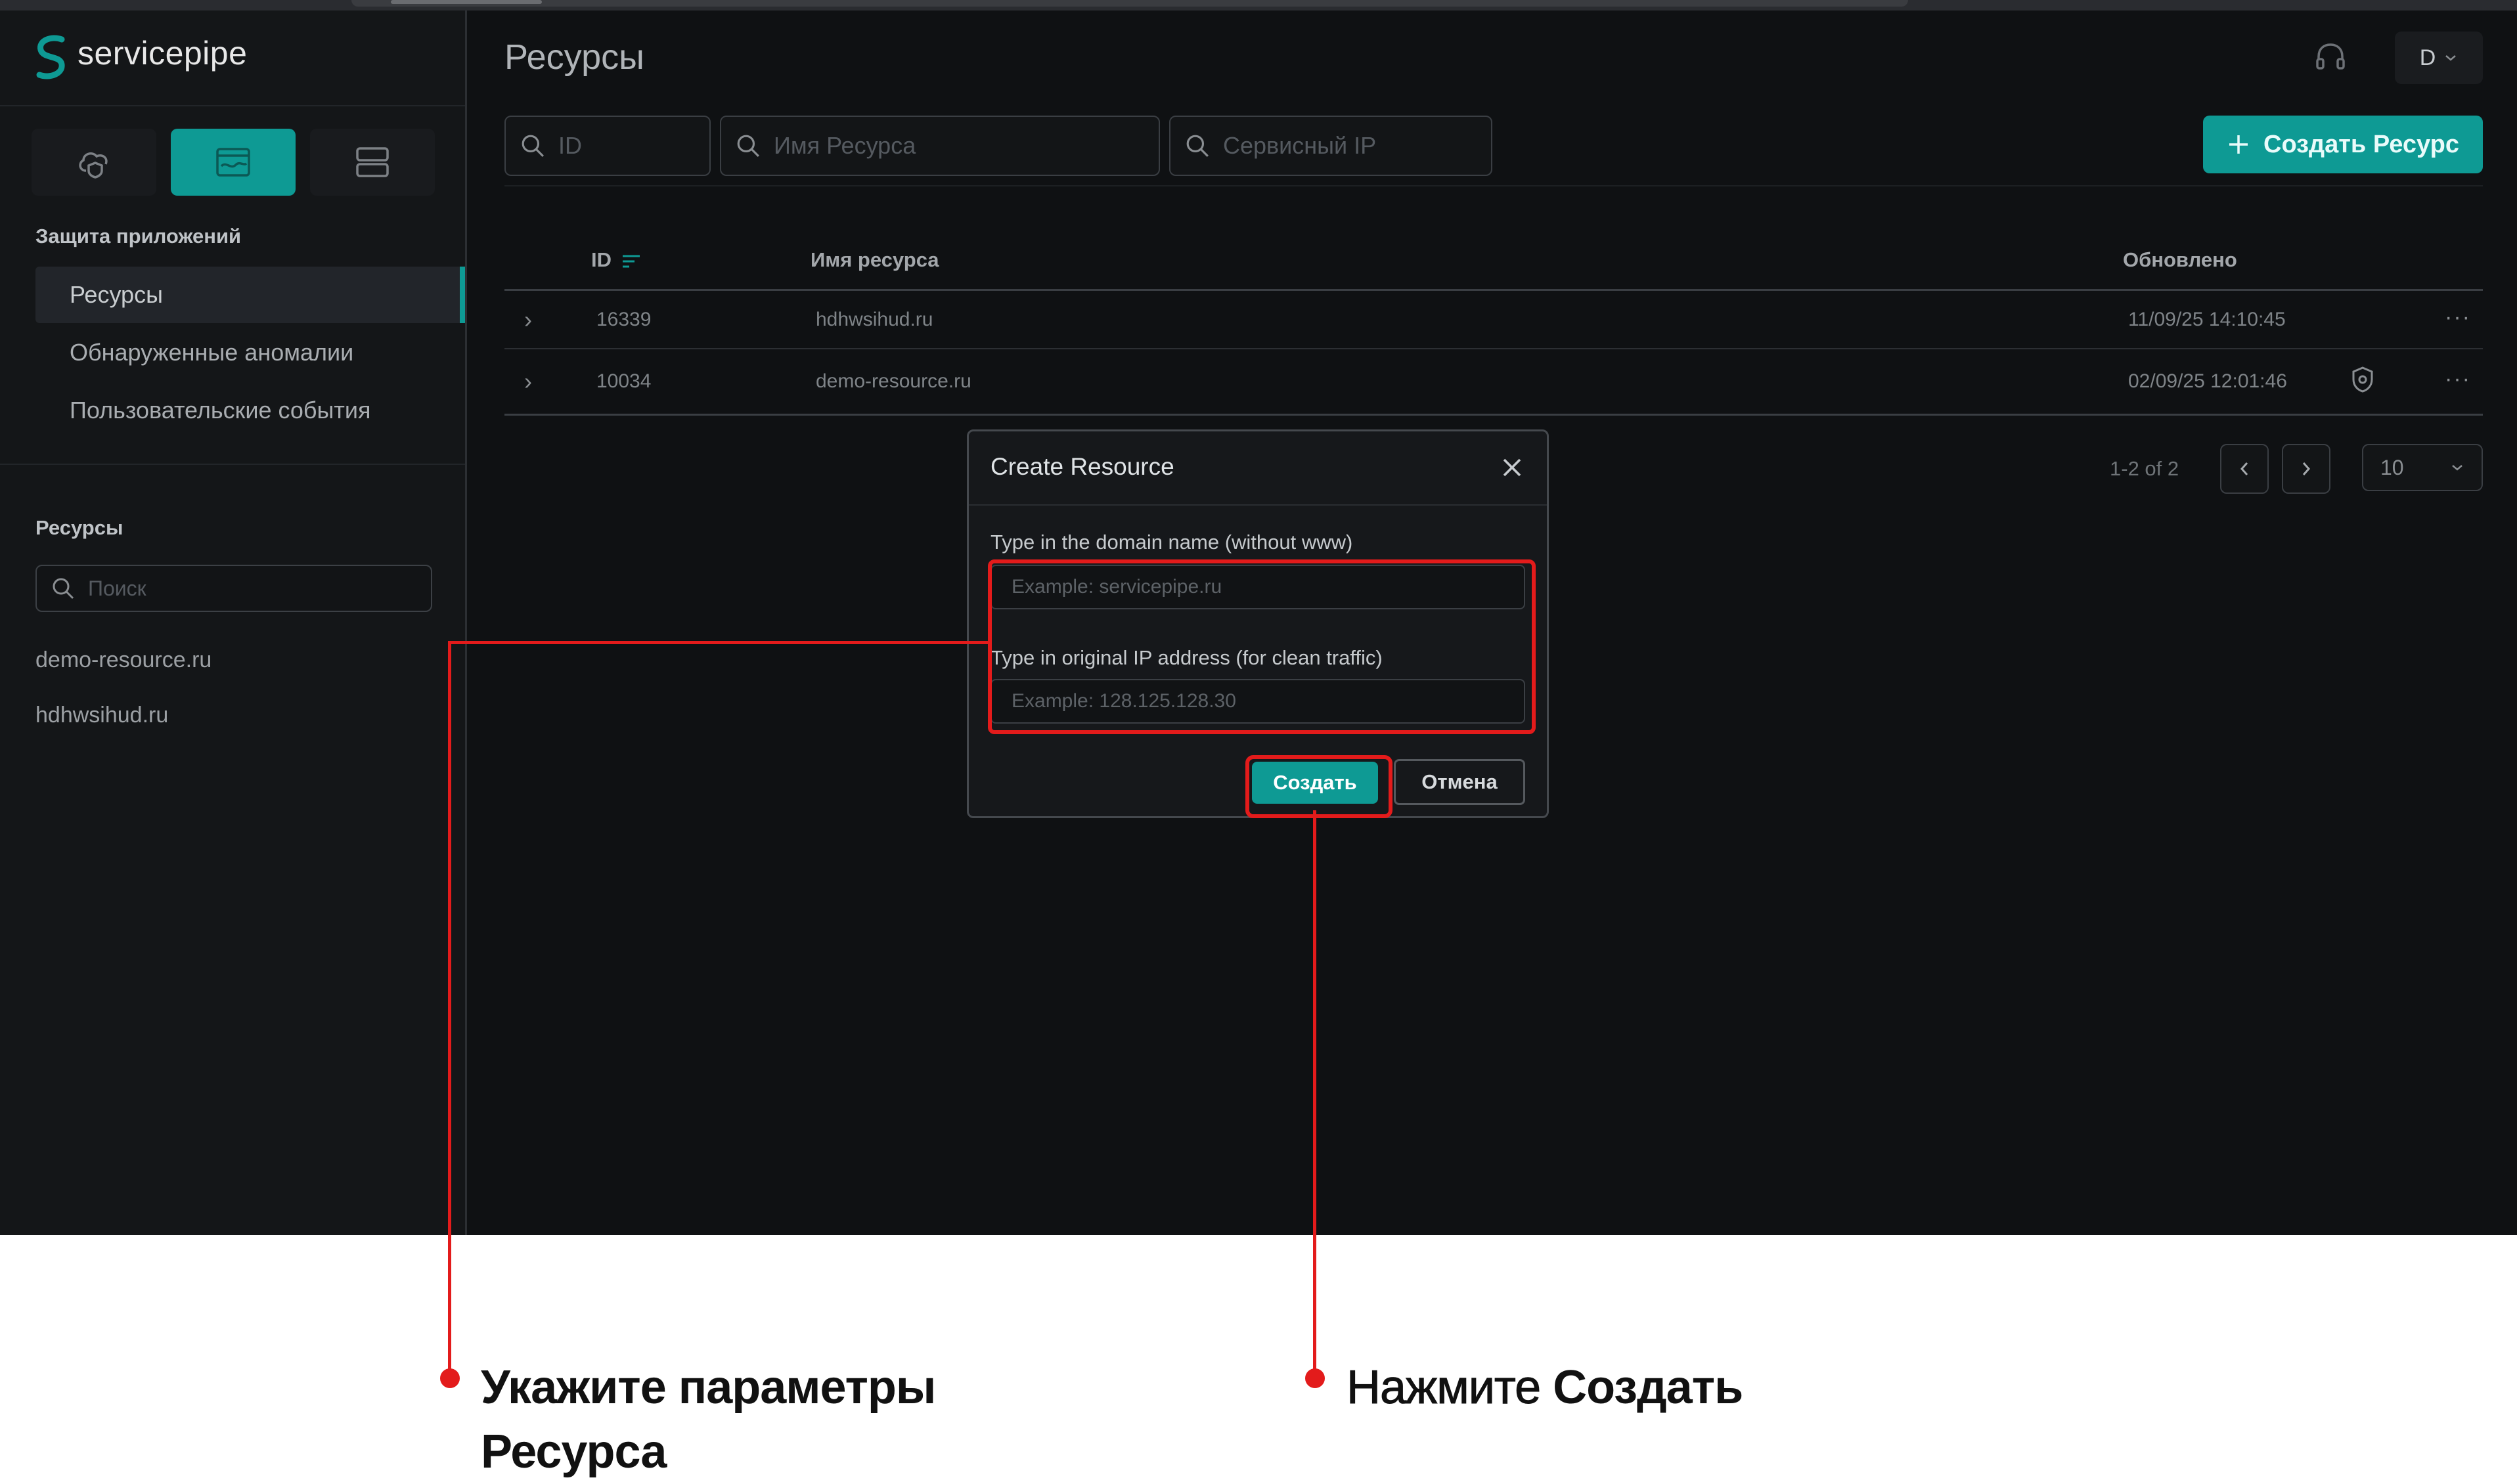  What do you see at coordinates (893, 381) in the screenshot?
I see `table-cell-name: demo-resource.ru` at bounding box center [893, 381].